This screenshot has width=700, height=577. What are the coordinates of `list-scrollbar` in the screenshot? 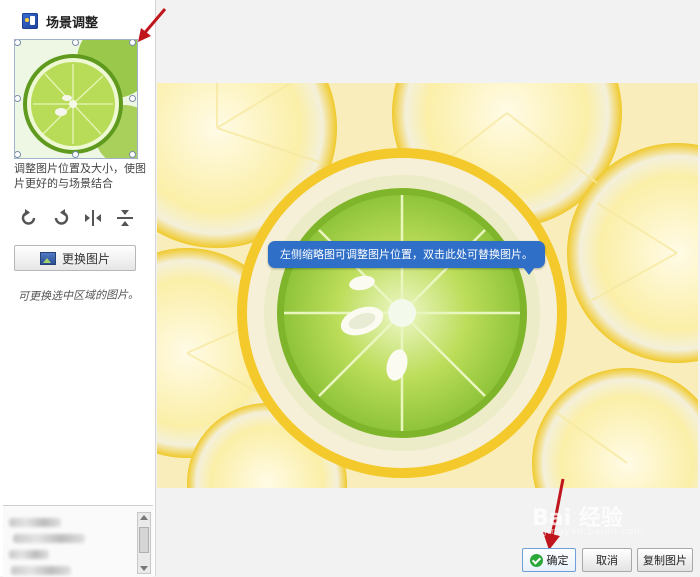 It's located at (144, 543).